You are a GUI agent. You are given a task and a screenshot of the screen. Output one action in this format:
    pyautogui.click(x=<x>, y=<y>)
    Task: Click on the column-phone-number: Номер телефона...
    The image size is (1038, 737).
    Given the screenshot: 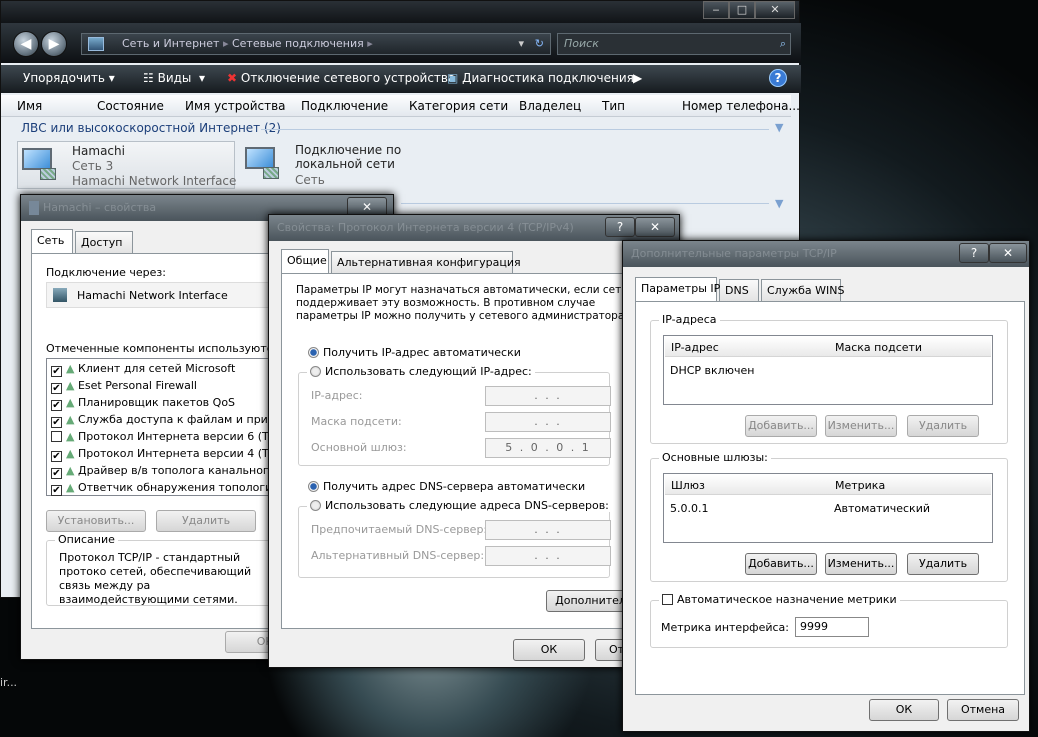 What is the action you would take?
    pyautogui.click(x=741, y=106)
    